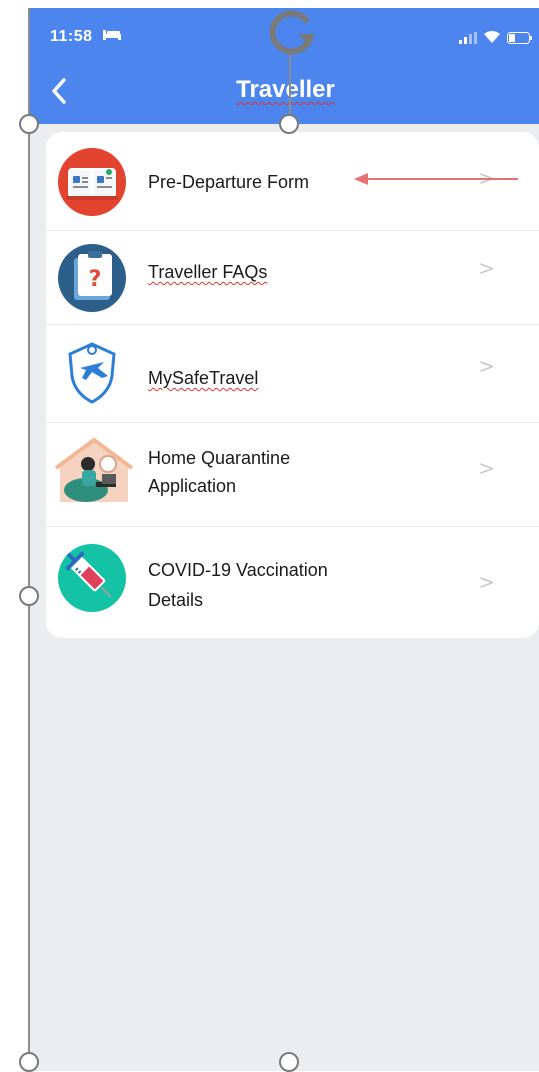 The image size is (539, 1072). I want to click on page-title-text: Traveller, so click(285, 89).